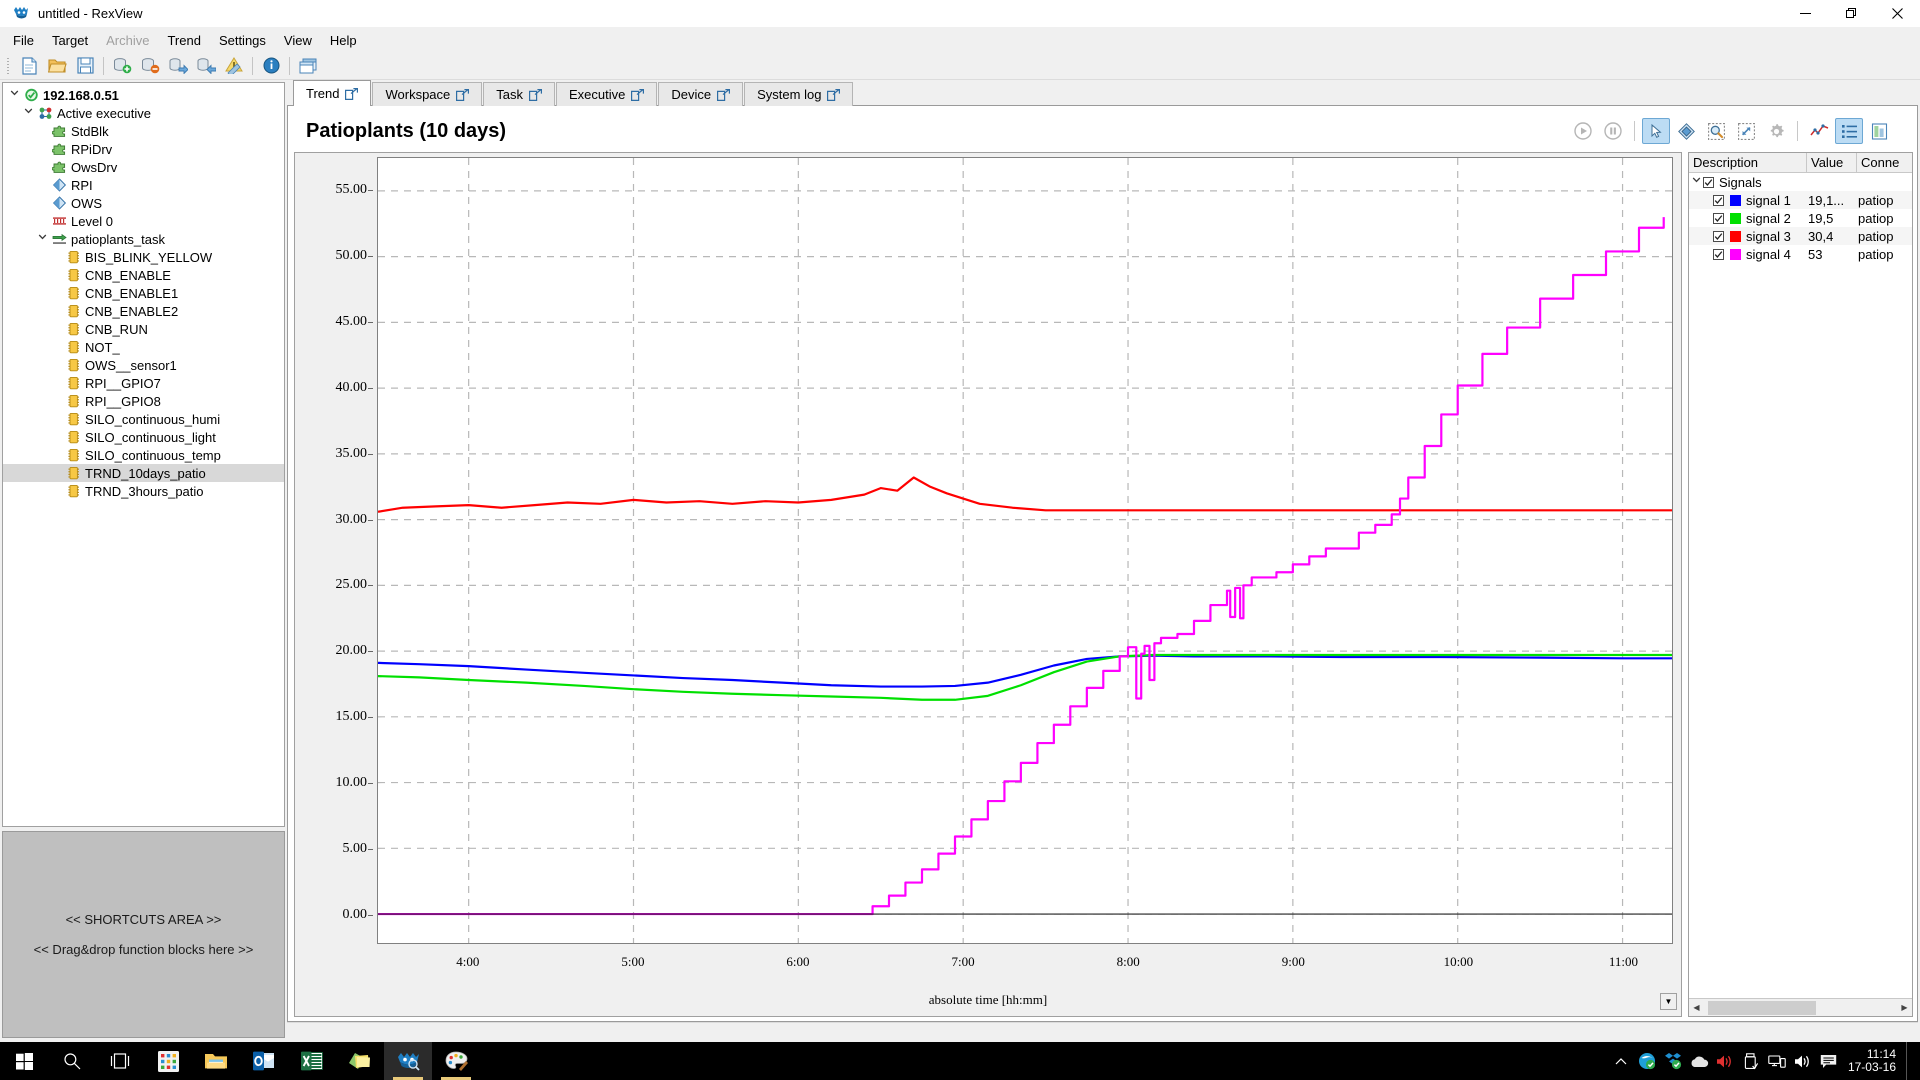  I want to click on legend-row: signal 3 30,4 patiop, so click(1800, 236).